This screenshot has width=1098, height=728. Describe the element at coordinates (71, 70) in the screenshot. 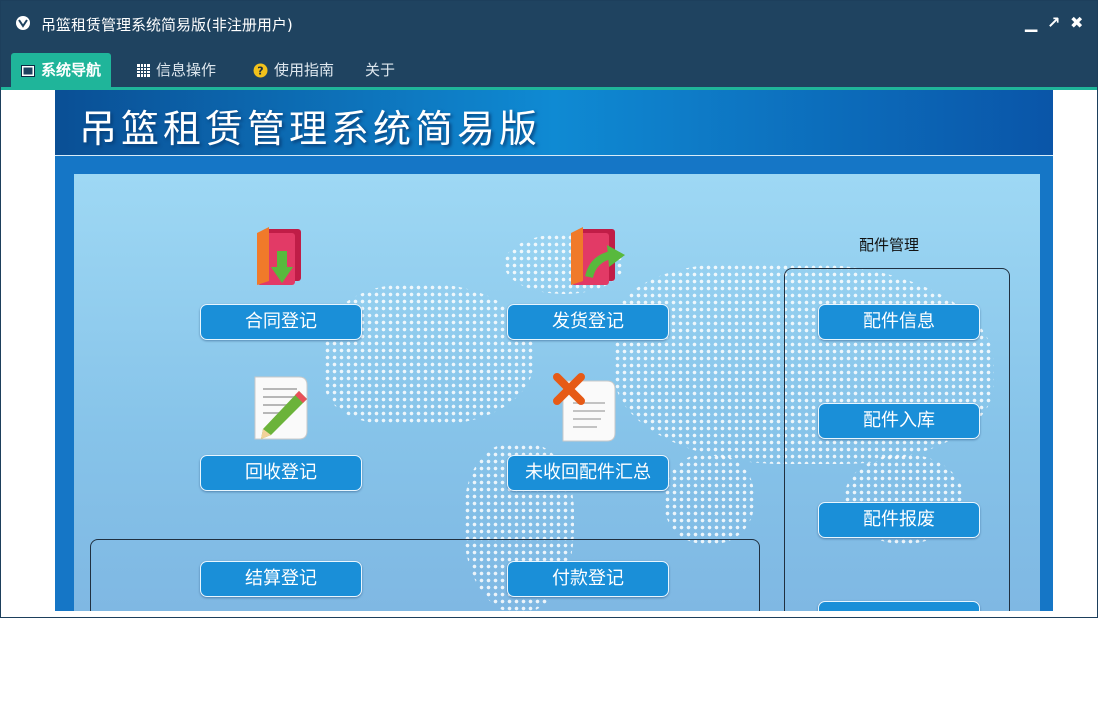

I see `tab-label: 系统导航` at that location.